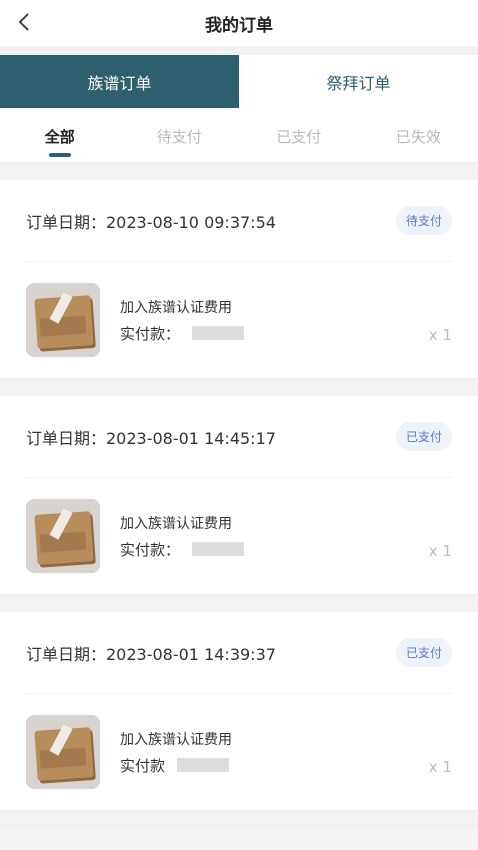  I want to click on order-header: 订单日期：2023-08-01 14:39:37 已支付, so click(239, 653).